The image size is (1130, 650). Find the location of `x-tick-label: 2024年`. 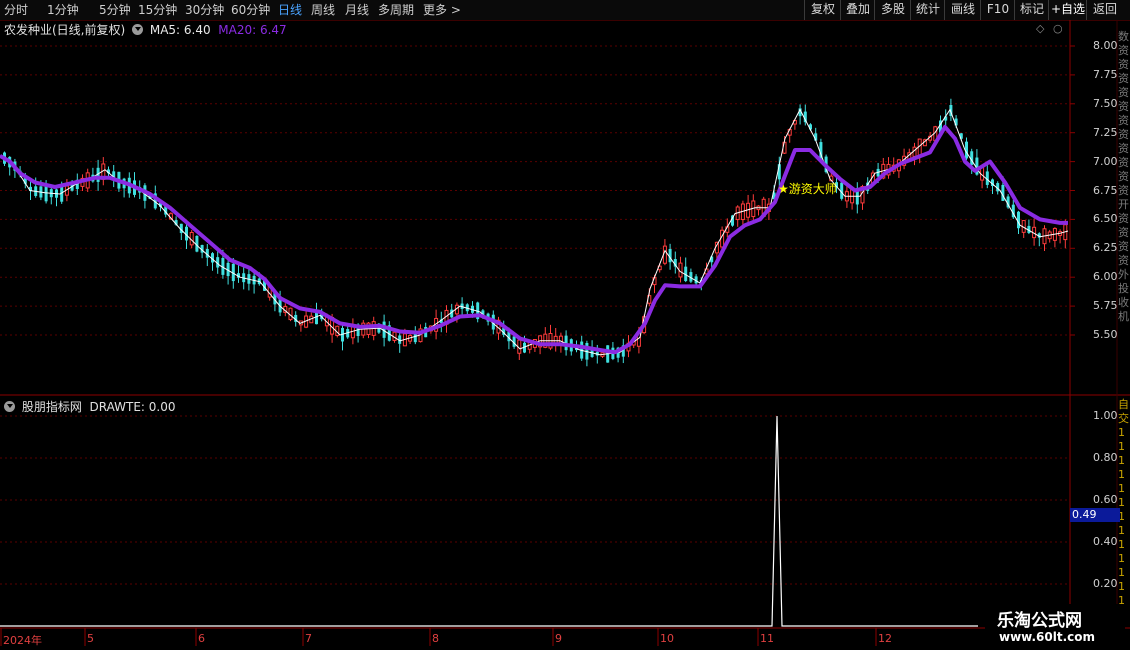

x-tick-label: 2024年 is located at coordinates (22, 640).